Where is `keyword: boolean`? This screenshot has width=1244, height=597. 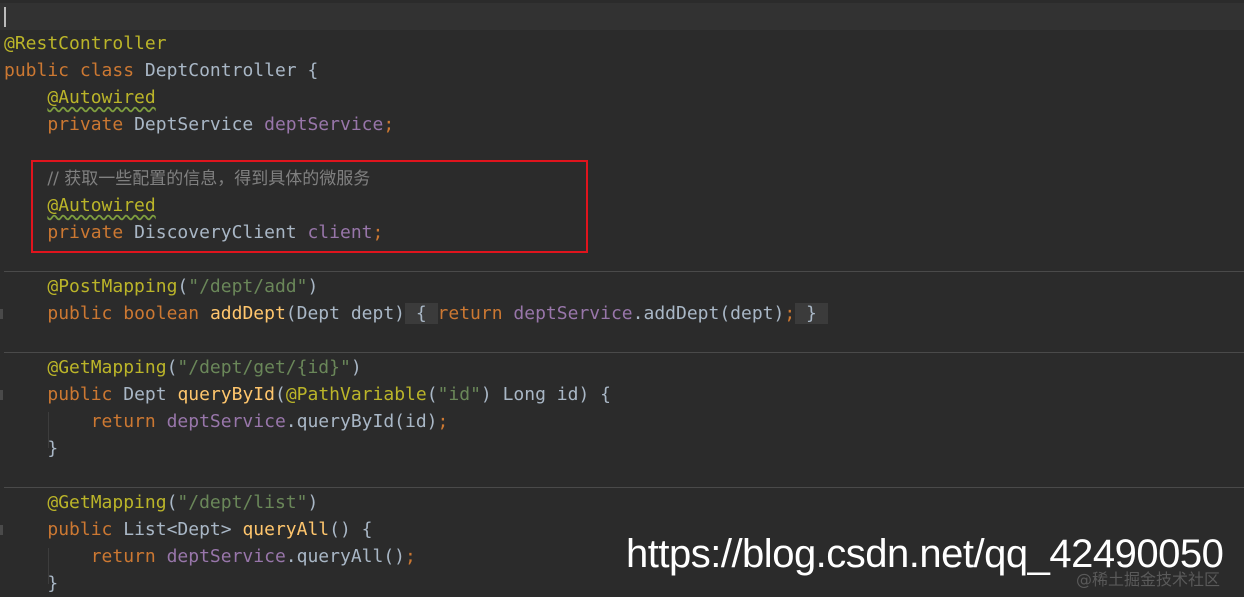
keyword: boolean is located at coordinates (161, 313).